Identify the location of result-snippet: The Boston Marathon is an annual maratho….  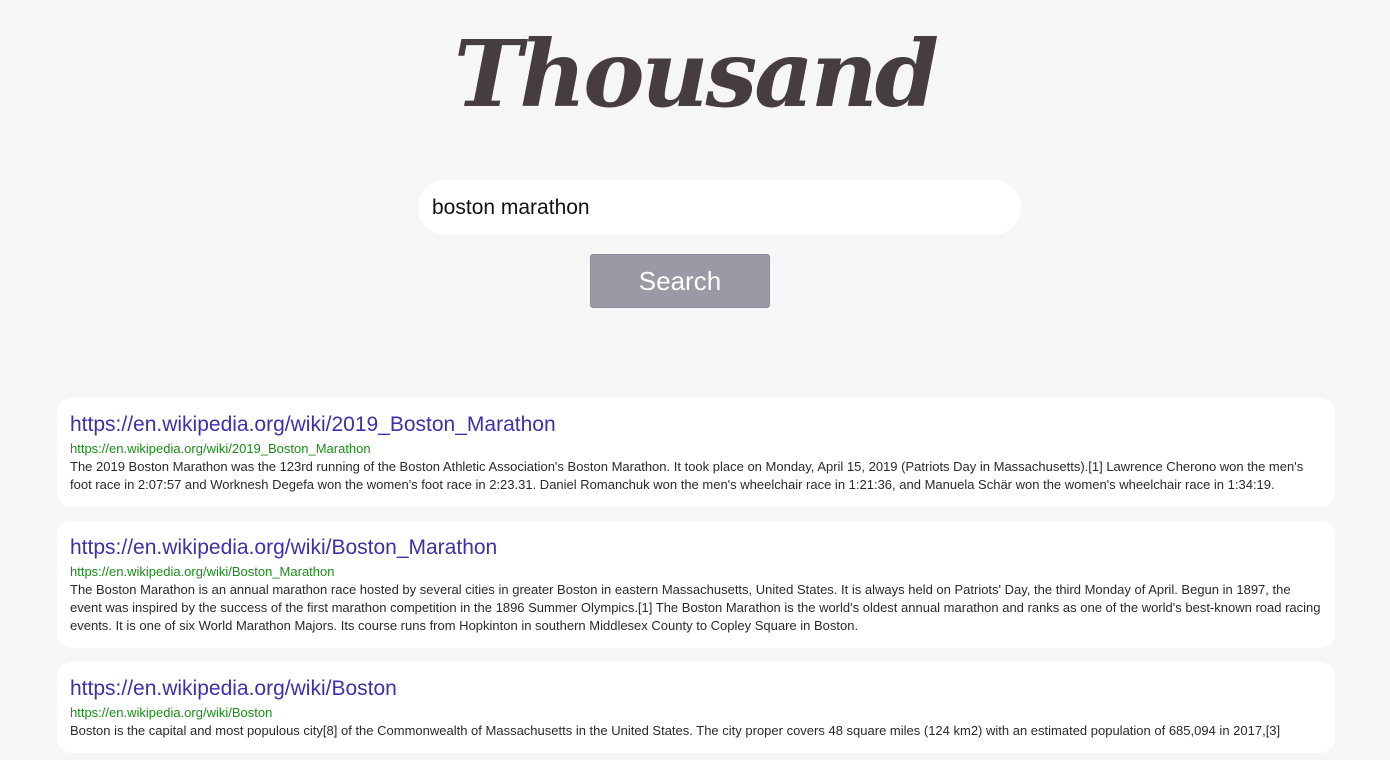
(695, 607).